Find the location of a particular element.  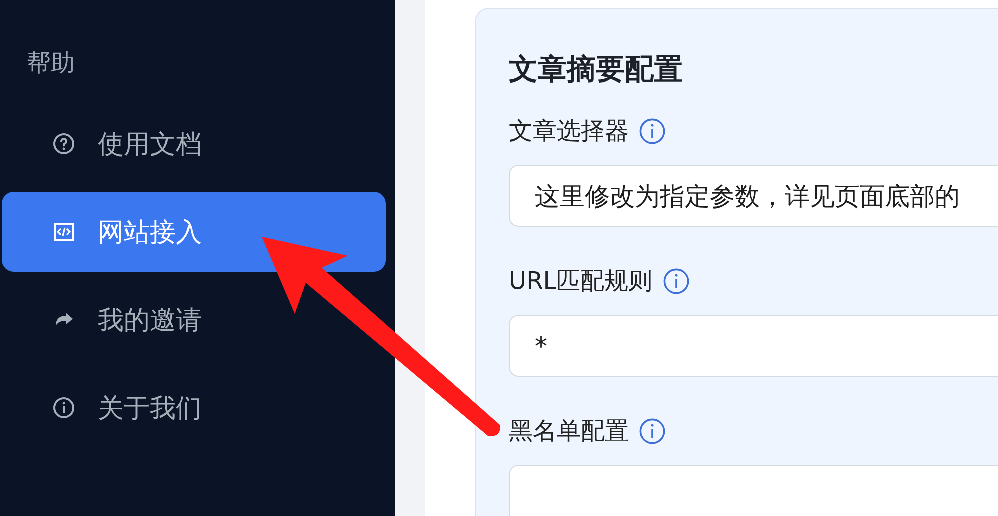

nav-item: 网站接入 is located at coordinates (194, 232).